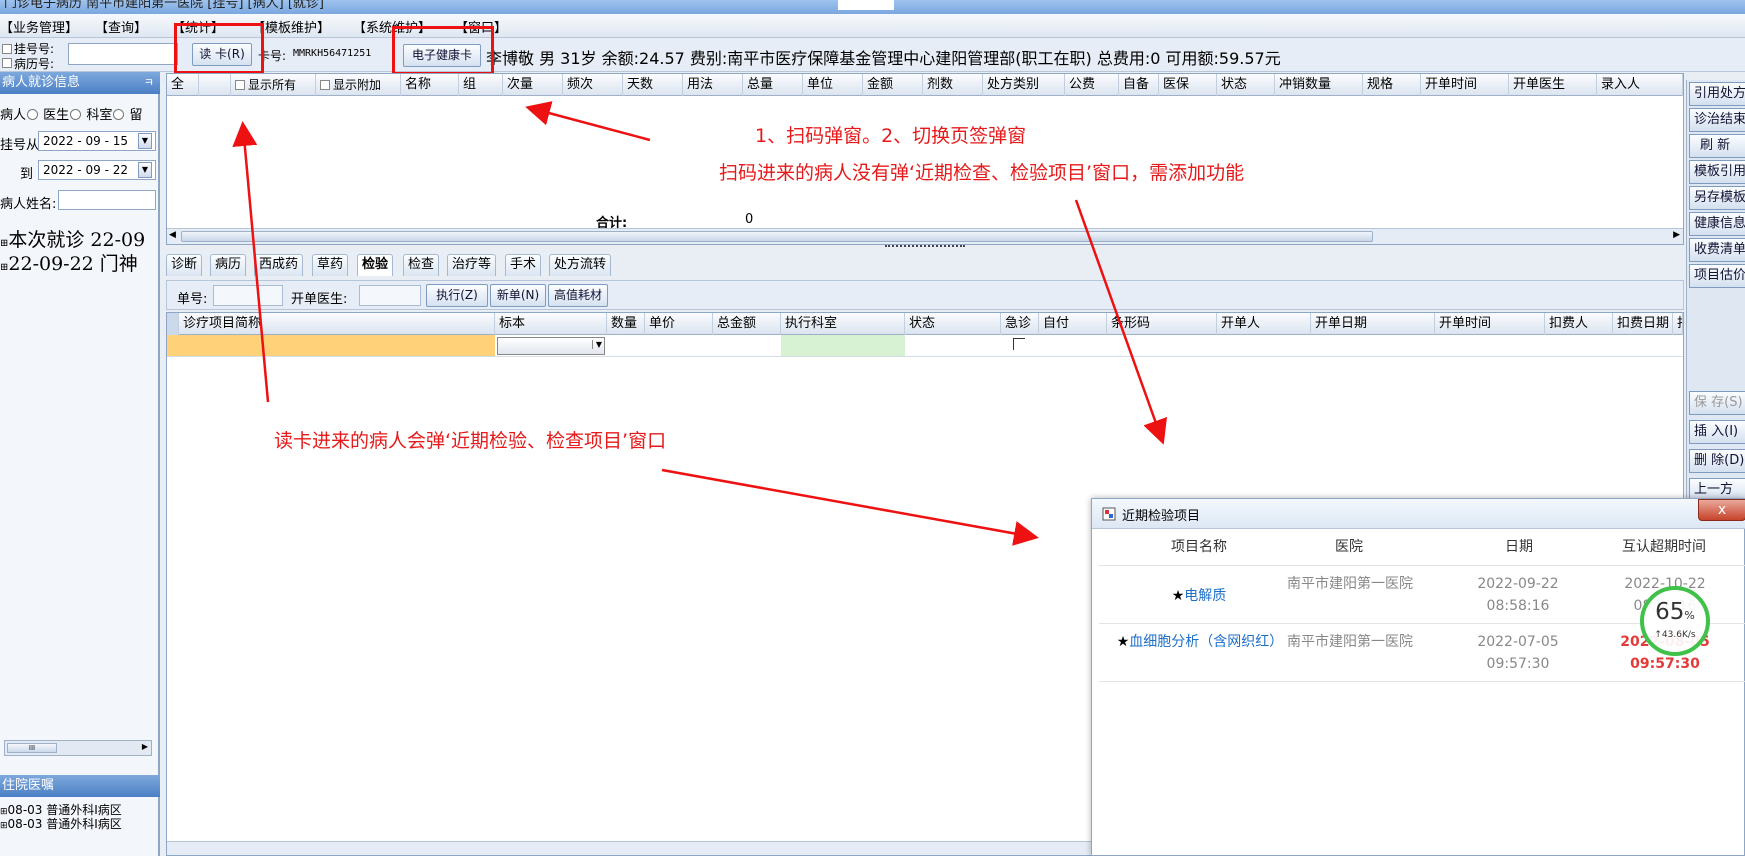  Describe the element at coordinates (843, 345) in the screenshot. I see `exec-dept-cell` at that location.